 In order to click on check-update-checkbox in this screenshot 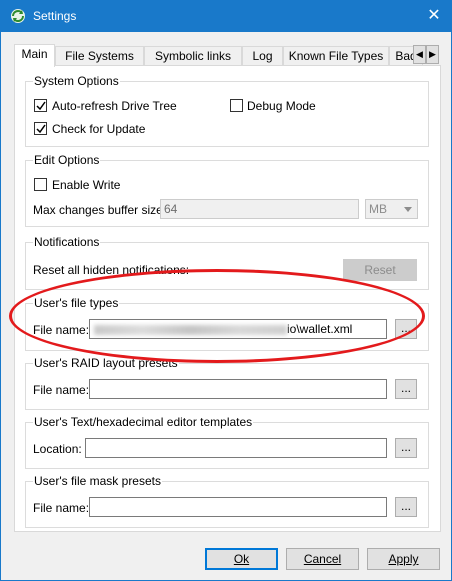, I will do `click(40, 128)`.